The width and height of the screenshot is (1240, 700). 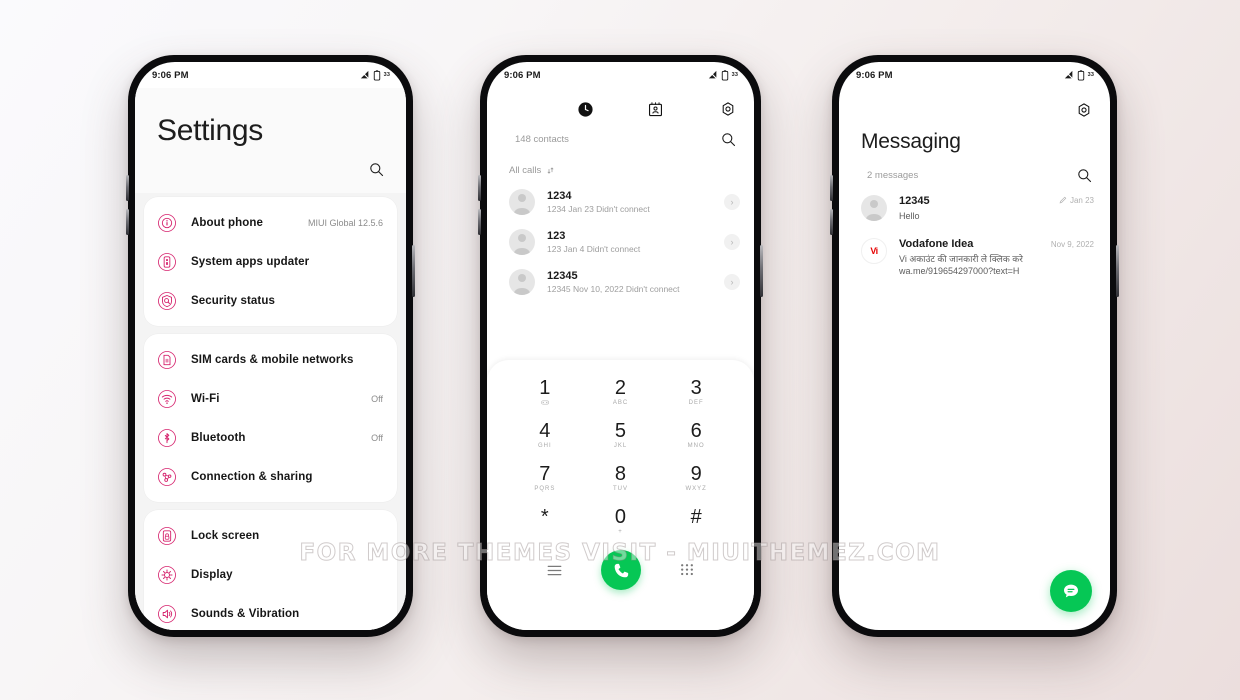 What do you see at coordinates (545, 431) in the screenshot?
I see `key-digit: 4` at bounding box center [545, 431].